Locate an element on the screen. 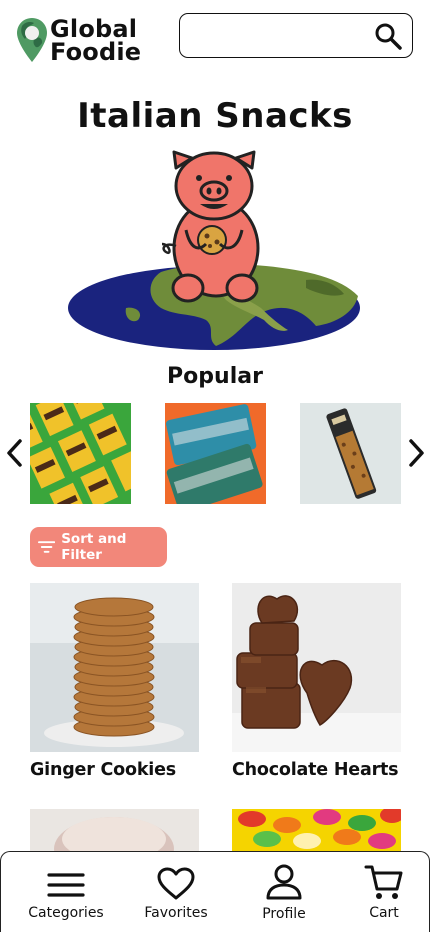 The image size is (430, 932). filter-icon is located at coordinates (47, 547).